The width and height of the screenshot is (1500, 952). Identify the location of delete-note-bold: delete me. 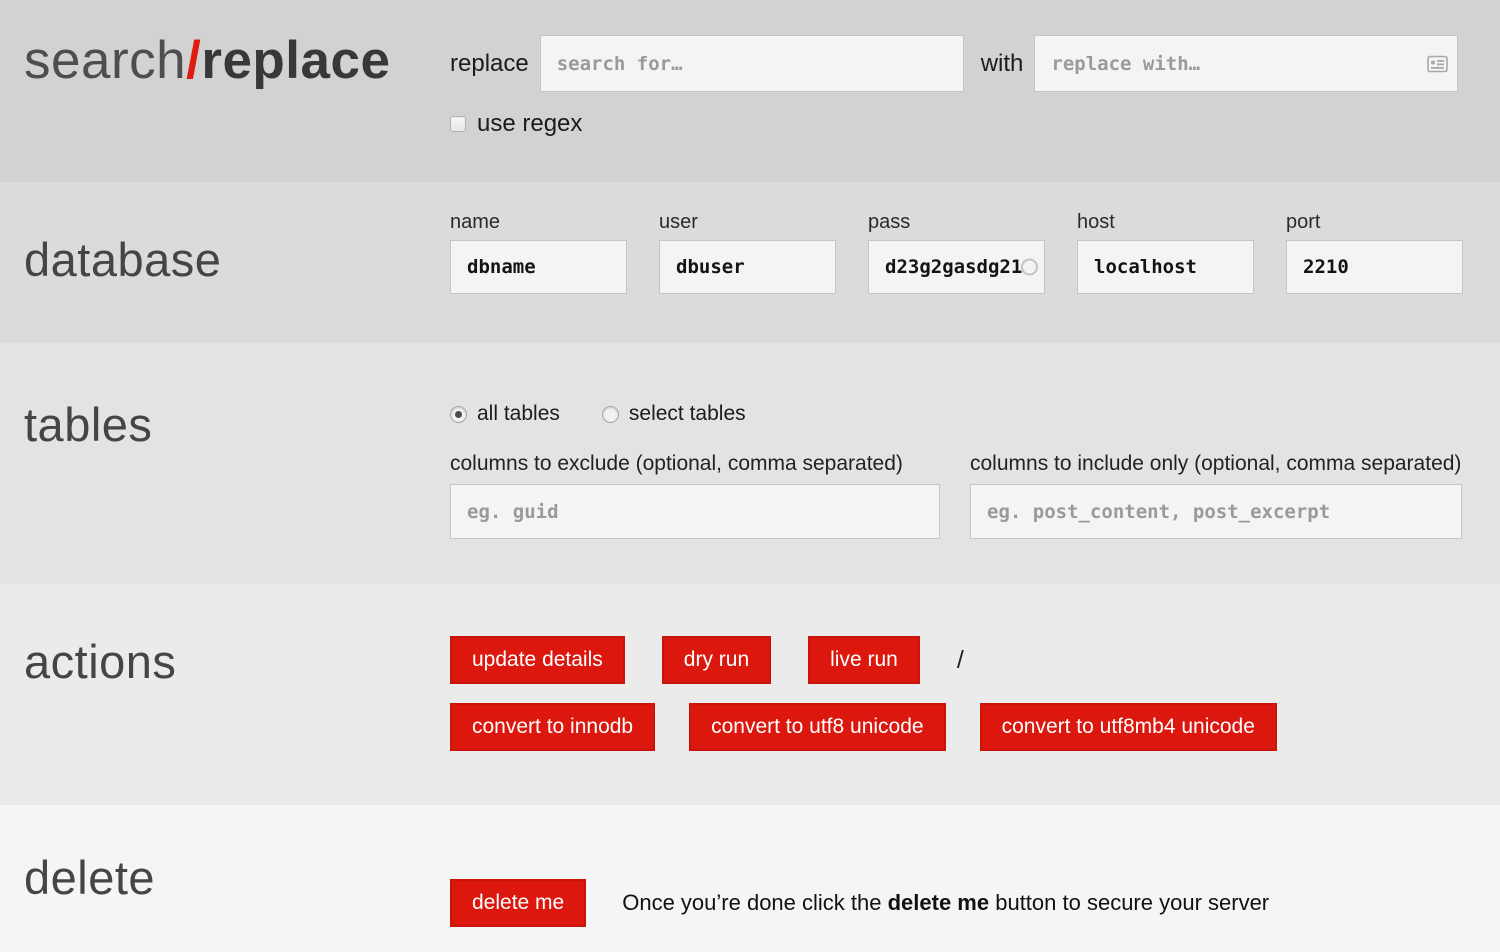
(938, 902).